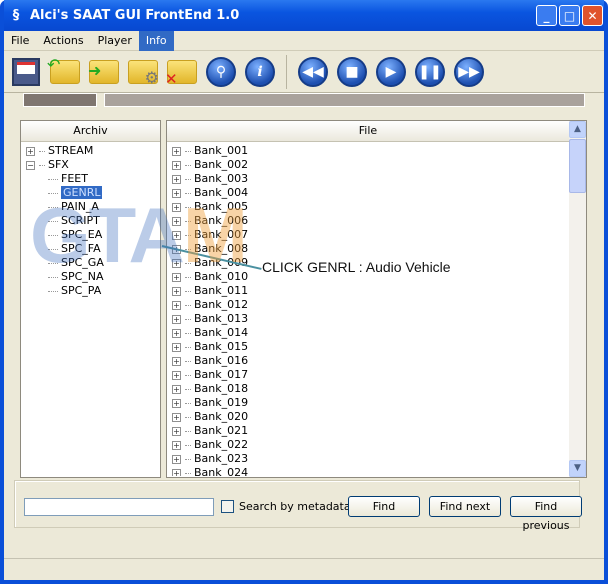 This screenshot has width=608, height=584. Describe the element at coordinates (60, 100) in the screenshot. I see `volume-bar` at that location.